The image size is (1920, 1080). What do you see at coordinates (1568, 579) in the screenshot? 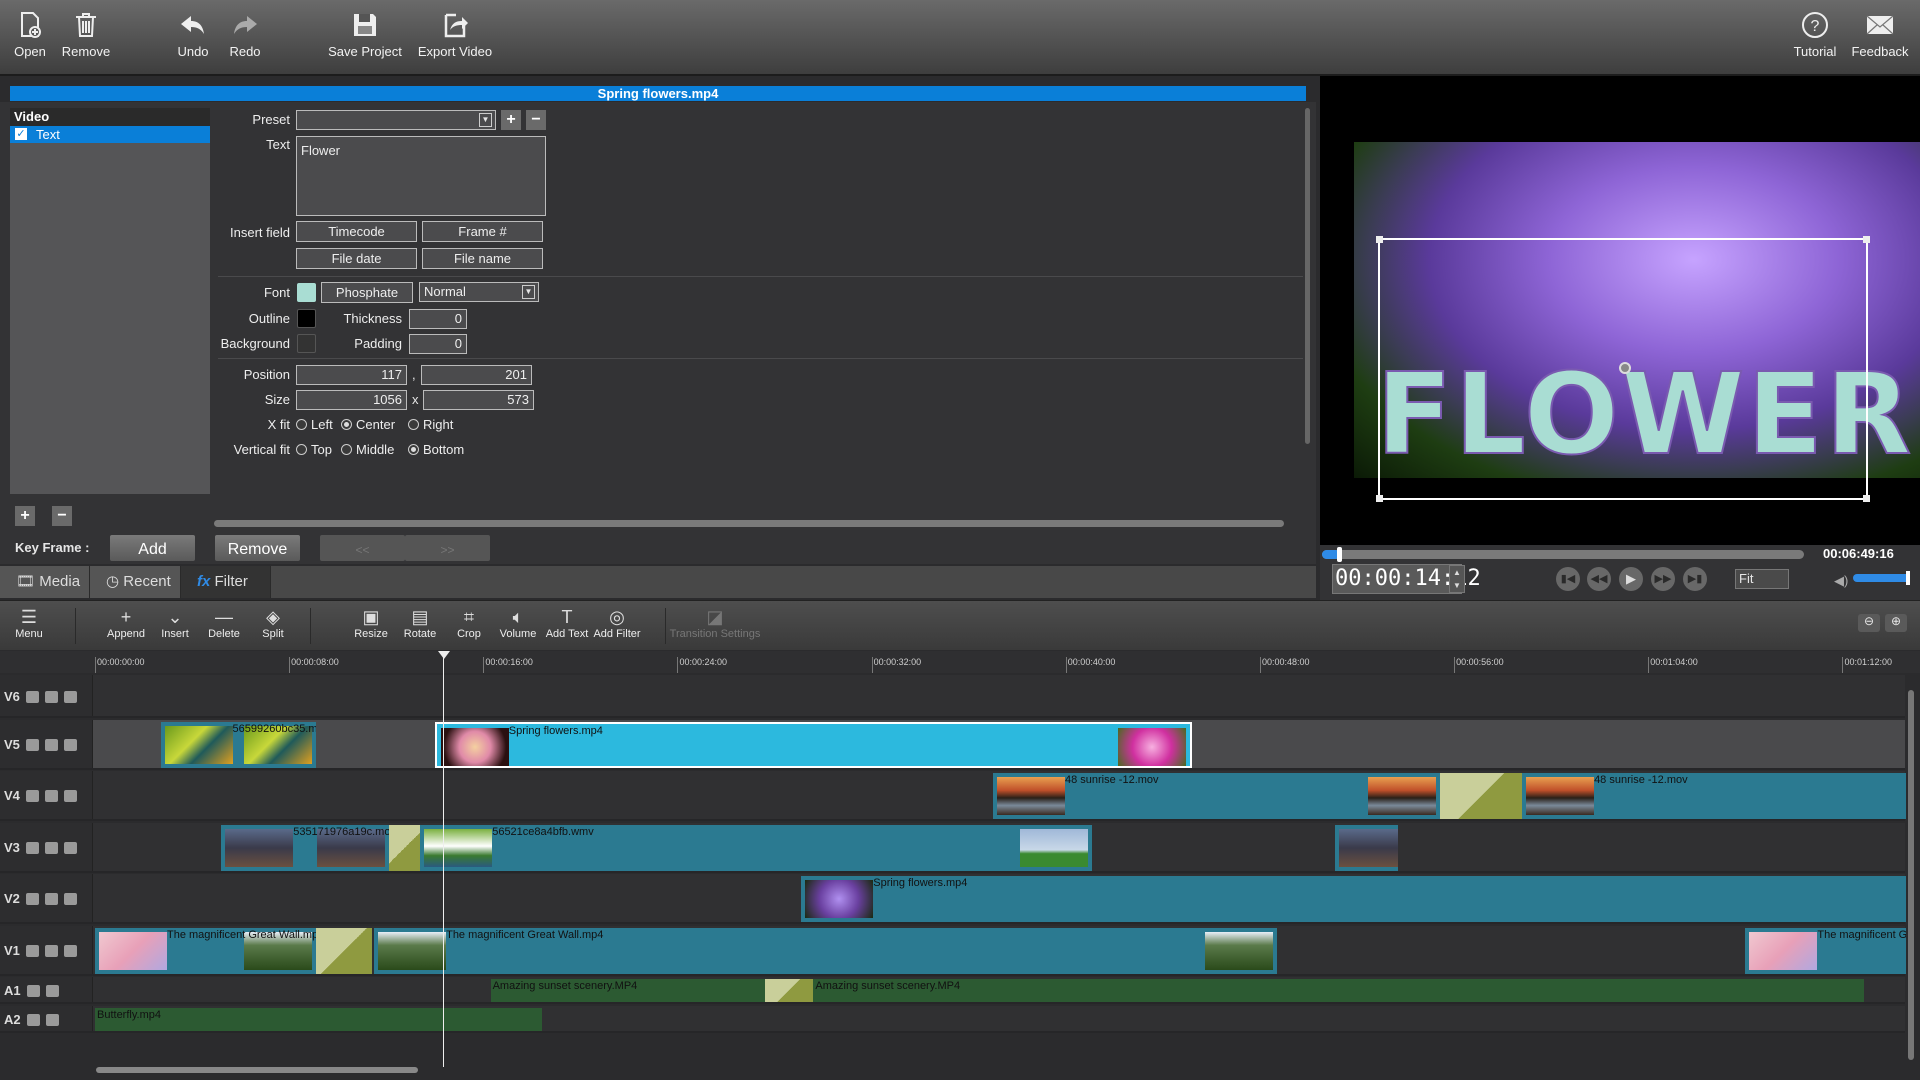
I see `skip-start-button: ▮◀` at bounding box center [1568, 579].